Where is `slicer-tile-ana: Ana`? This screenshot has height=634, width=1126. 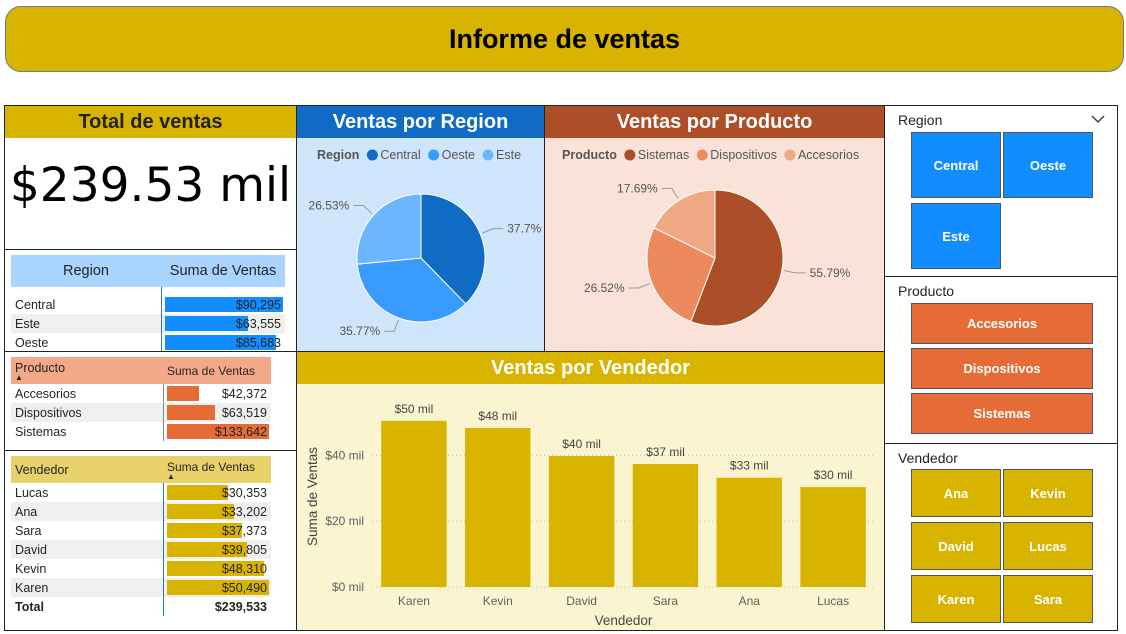 slicer-tile-ana: Ana is located at coordinates (956, 493).